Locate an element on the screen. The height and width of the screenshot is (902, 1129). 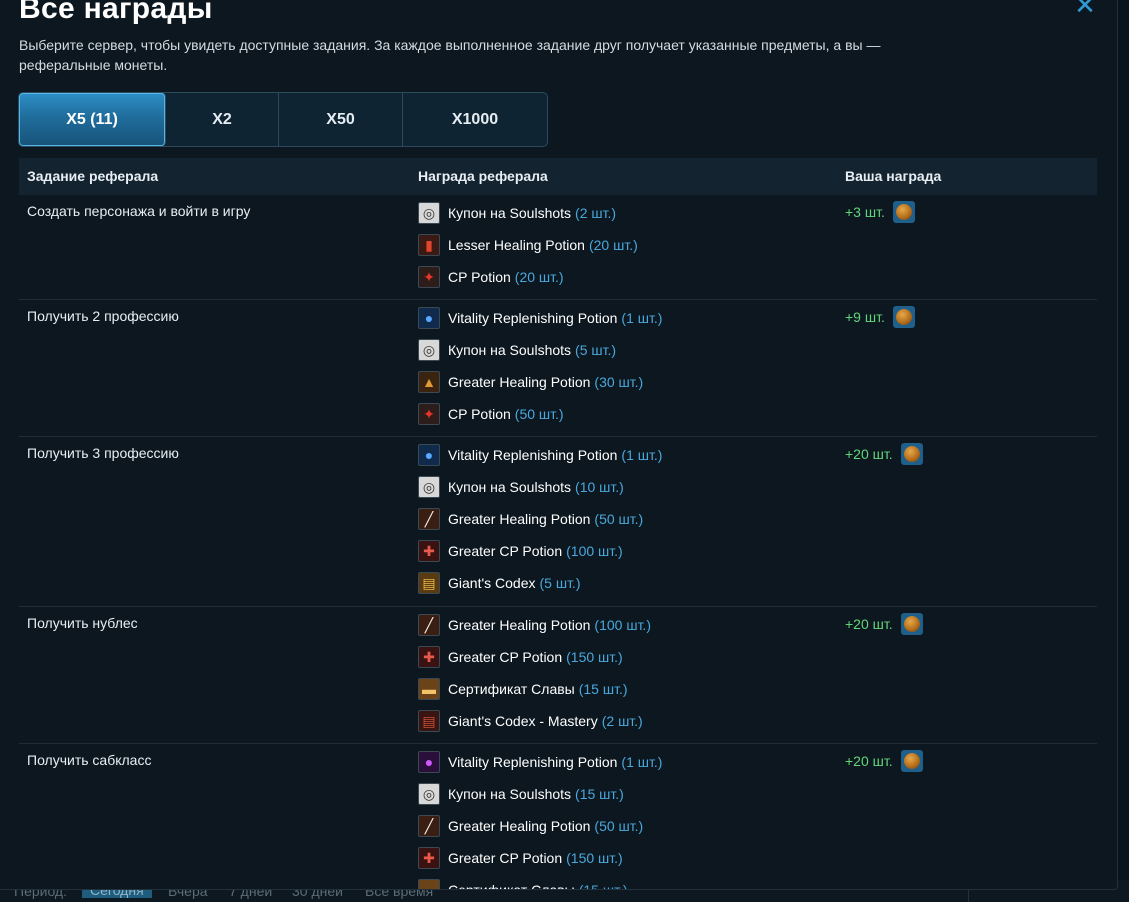
tab-x2: X2 is located at coordinates (222, 119).